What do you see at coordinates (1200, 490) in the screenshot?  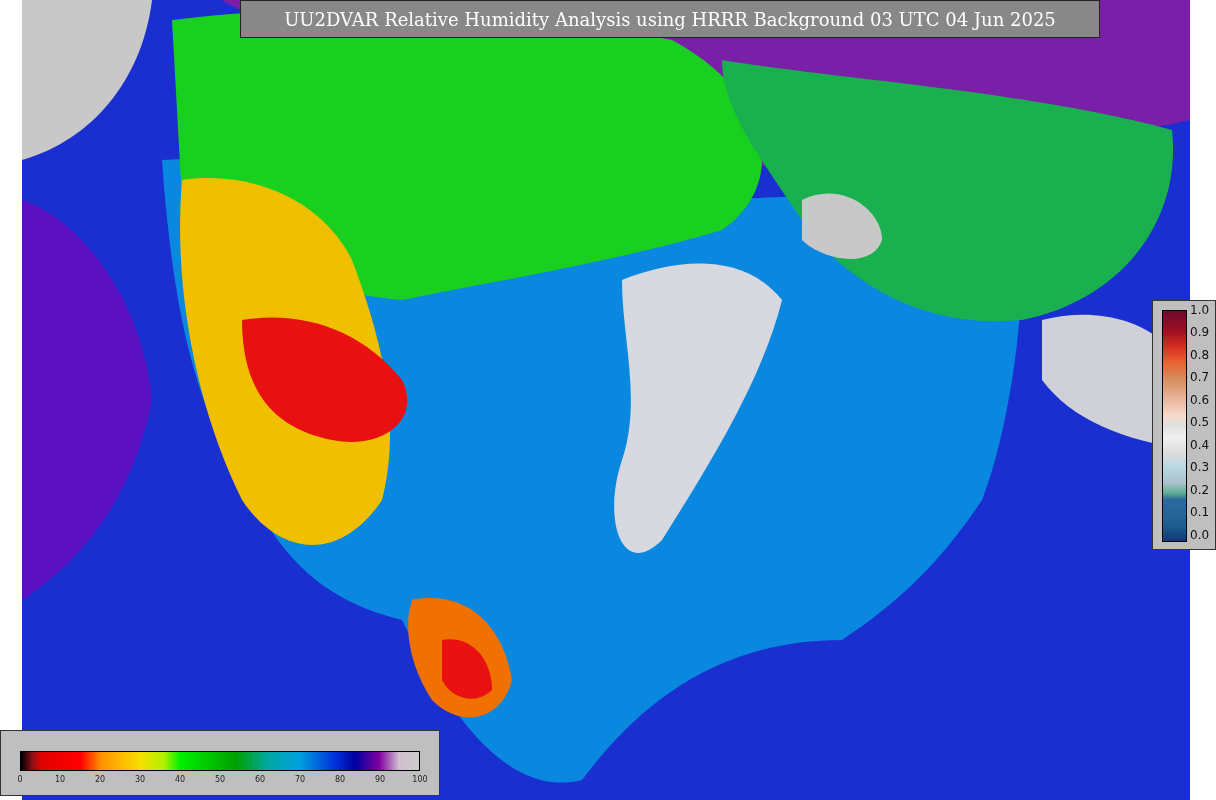 I see `tick-label: 0.2` at bounding box center [1200, 490].